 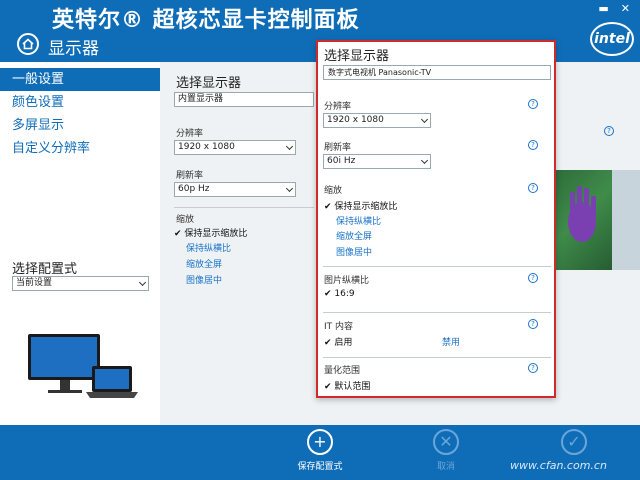 I want to click on popup-quant-text: 默认范围, so click(x=352, y=387).